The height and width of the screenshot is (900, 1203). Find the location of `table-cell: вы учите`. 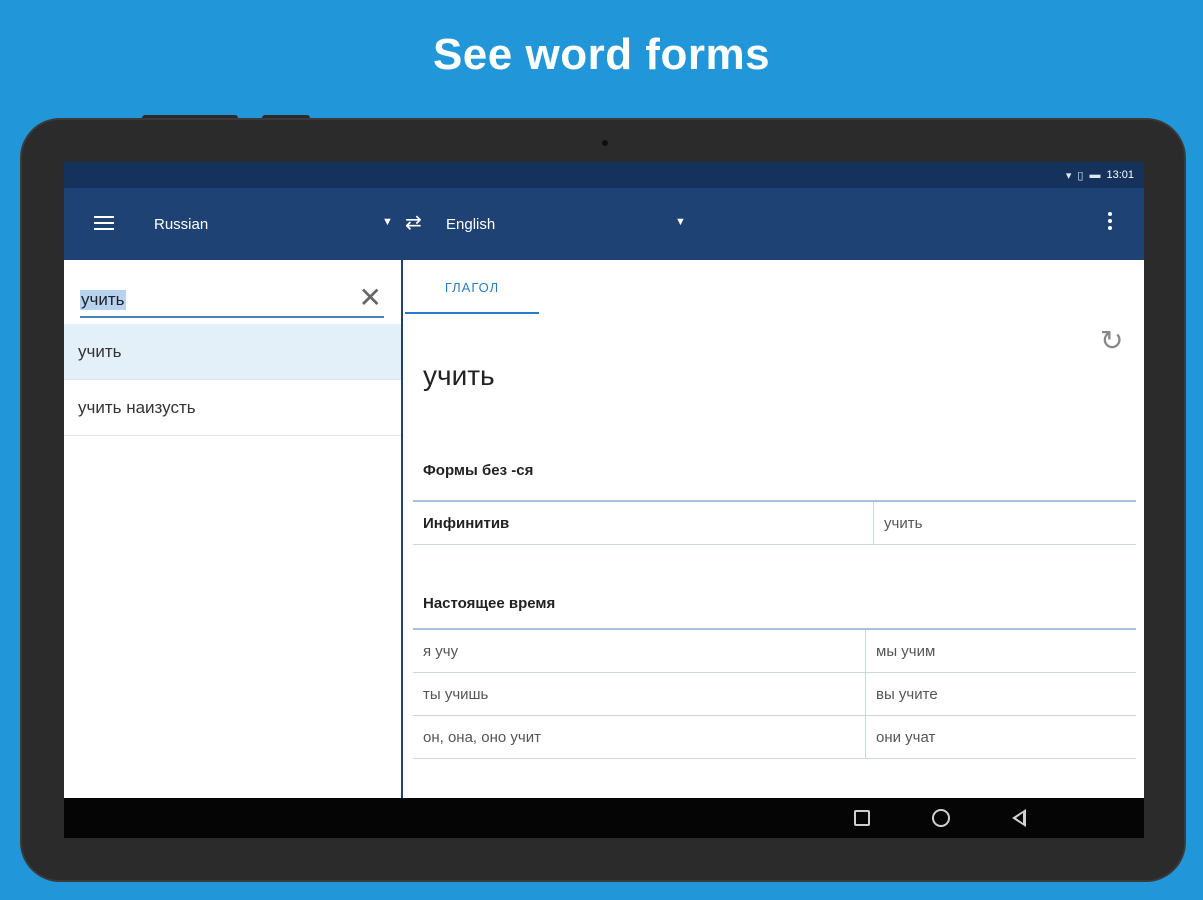

table-cell: вы учите is located at coordinates (1000, 694).